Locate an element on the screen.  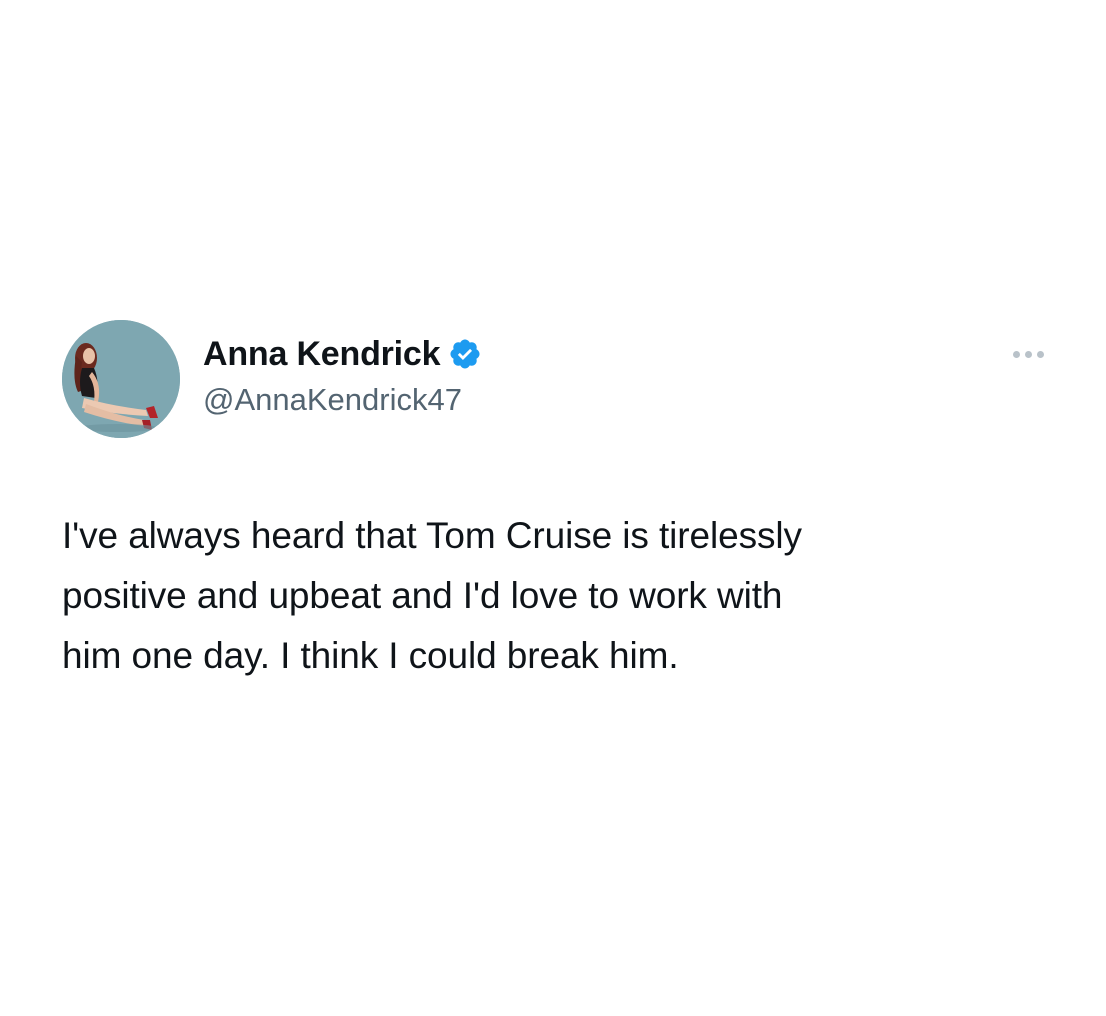
more-options-icon is located at coordinates (1028, 354).